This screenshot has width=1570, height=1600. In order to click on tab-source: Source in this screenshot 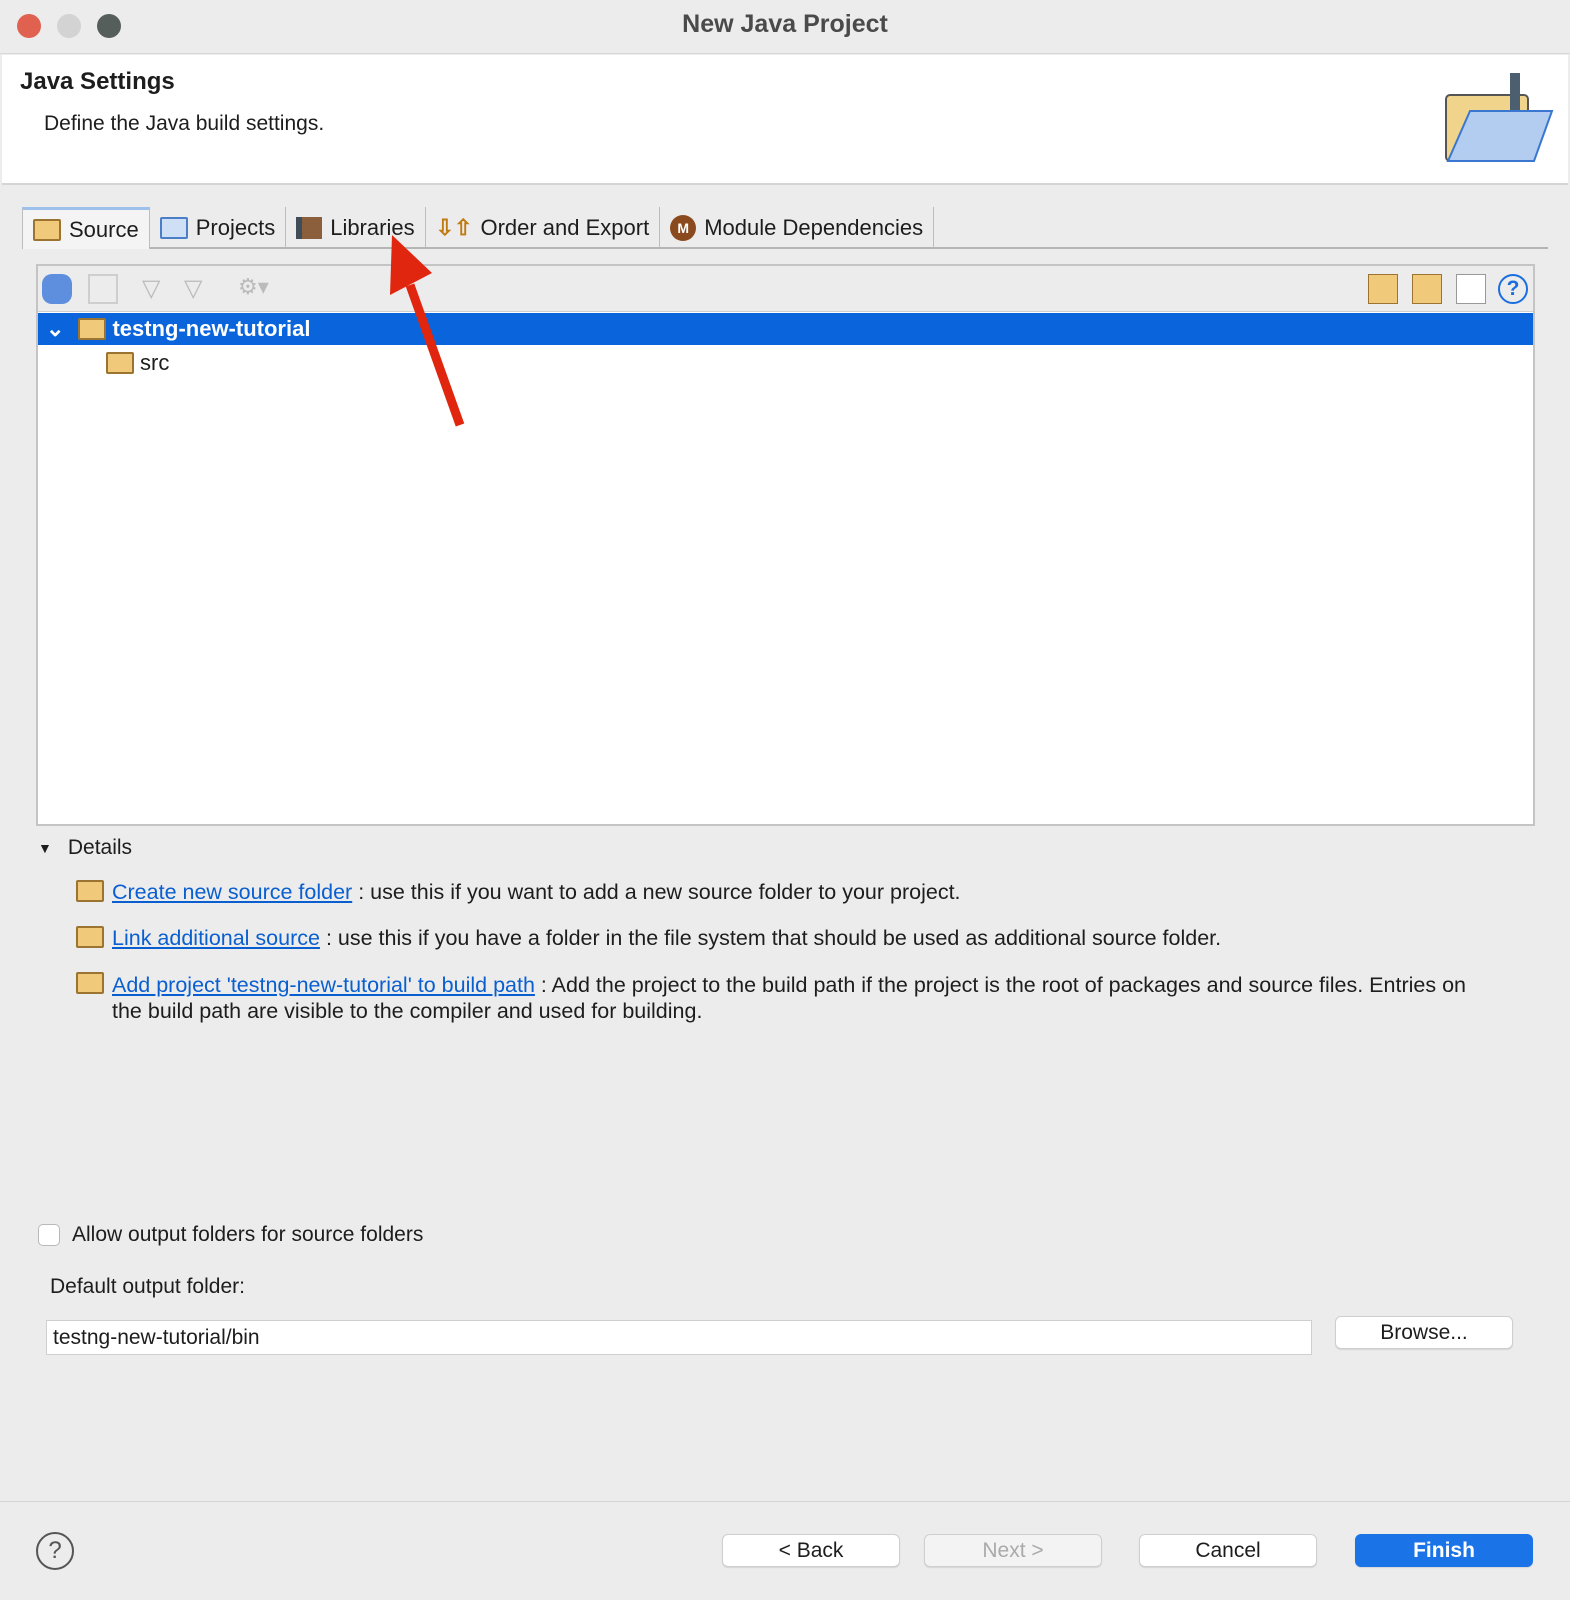, I will do `click(86, 228)`.